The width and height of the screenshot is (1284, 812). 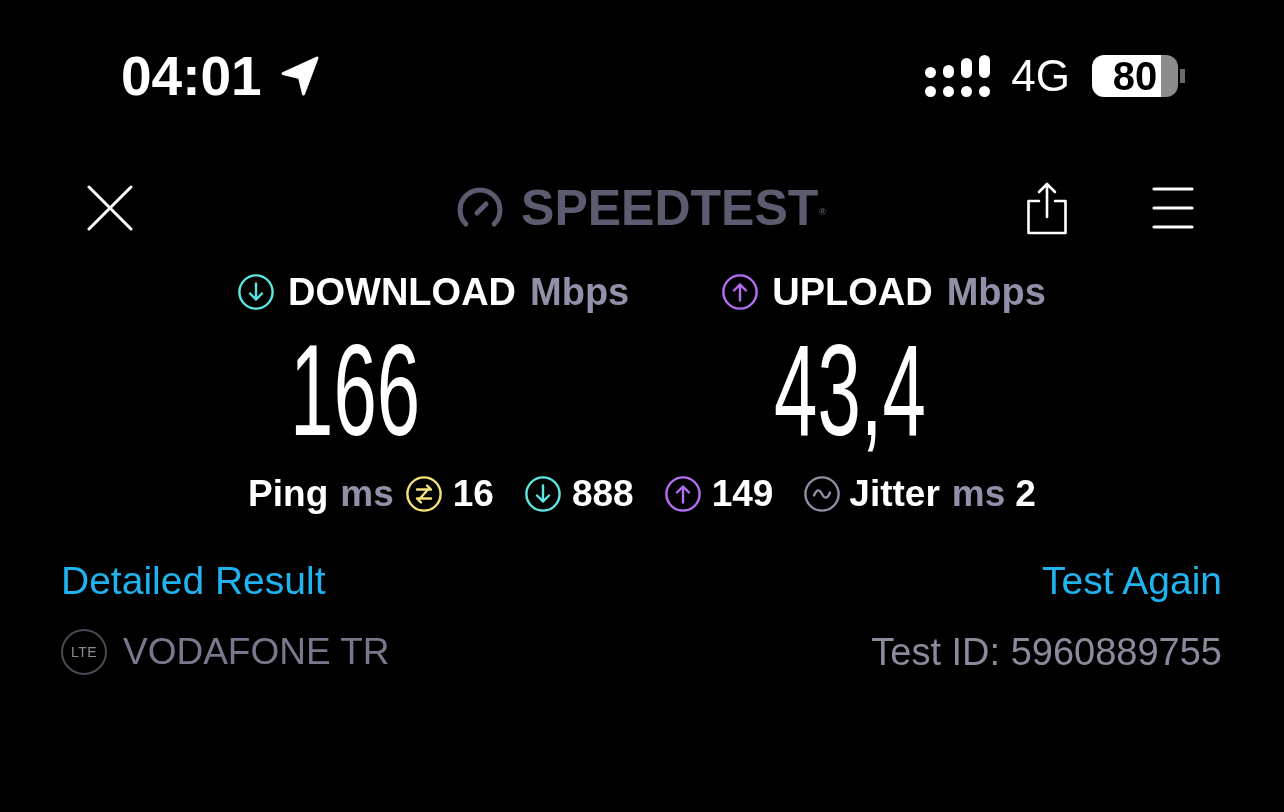 What do you see at coordinates (1138, 76) in the screenshot?
I see `battery-indicator: 80` at bounding box center [1138, 76].